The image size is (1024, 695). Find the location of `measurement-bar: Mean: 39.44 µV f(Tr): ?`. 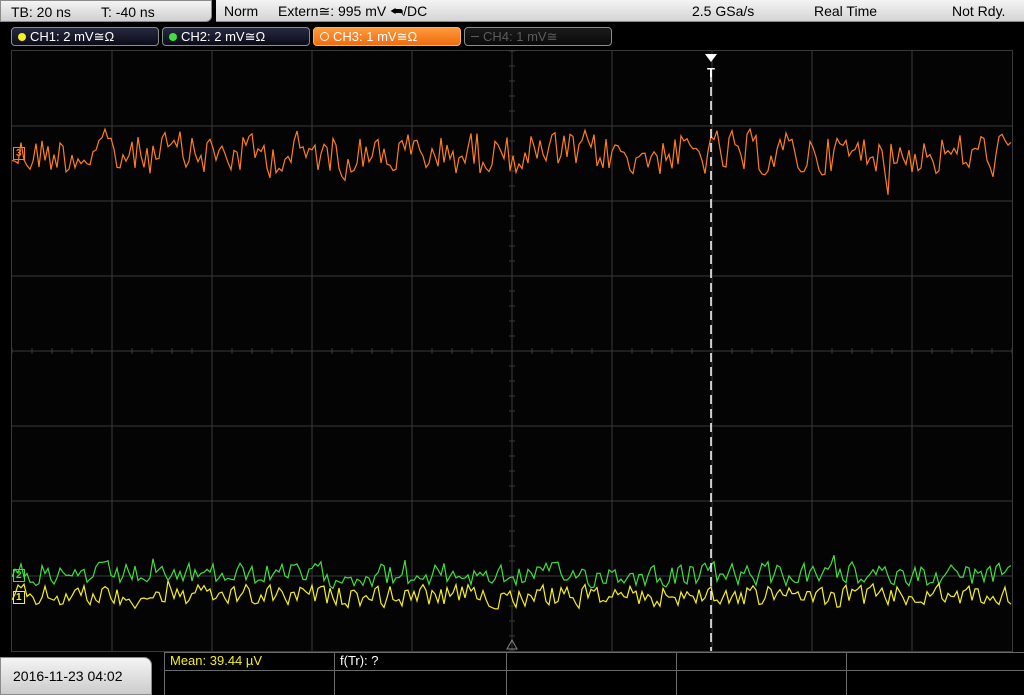

measurement-bar: Mean: 39.44 µV f(Tr): ? is located at coordinates (594, 673).